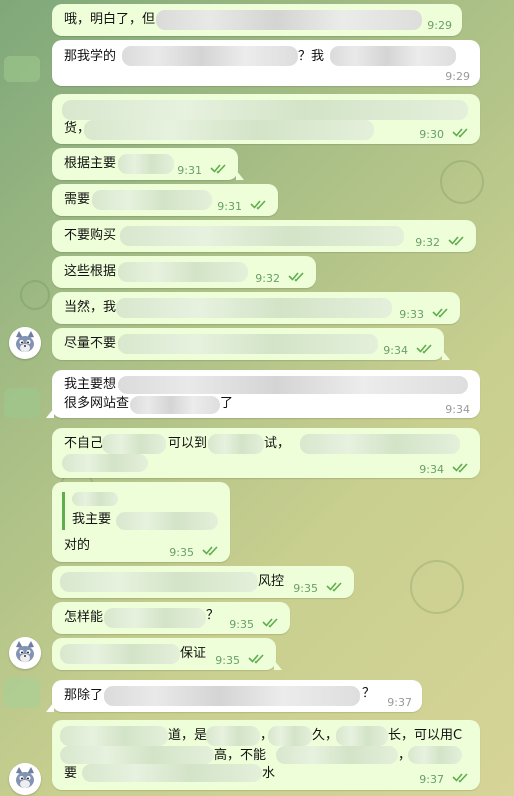 This screenshot has width=514, height=796. What do you see at coordinates (90, 56) in the screenshot?
I see `message-text: 那我学的` at bounding box center [90, 56].